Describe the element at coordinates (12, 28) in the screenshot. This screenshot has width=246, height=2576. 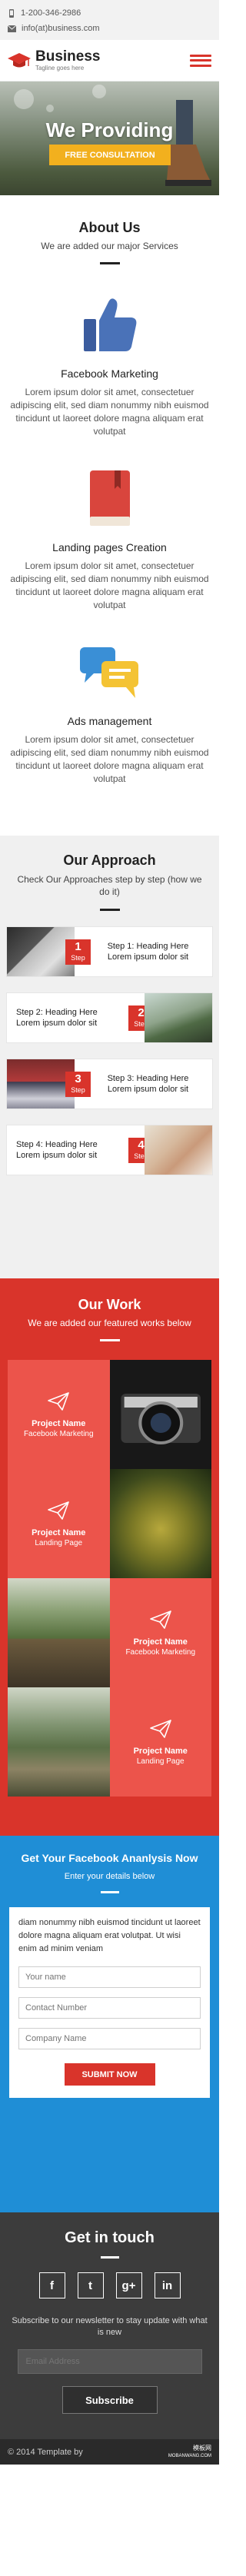
I see `envelope-icon` at that location.